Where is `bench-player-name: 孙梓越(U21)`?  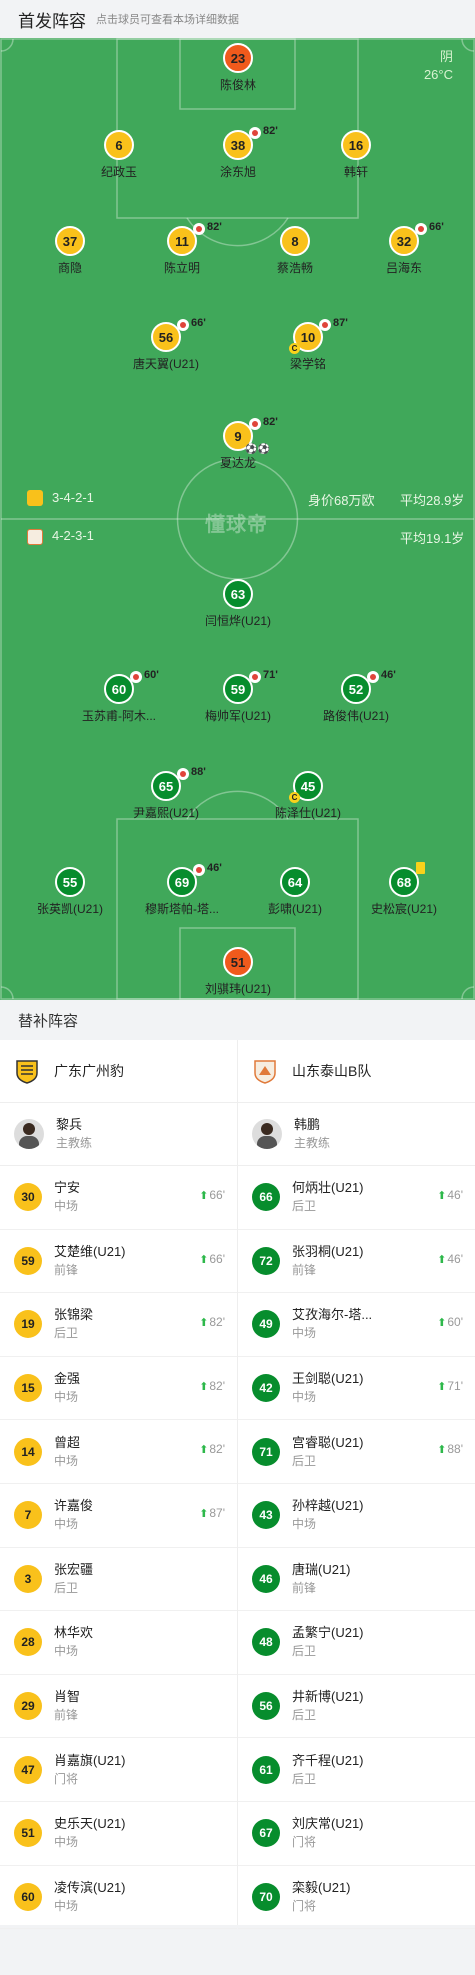 bench-player-name: 孙梓越(U21) is located at coordinates (328, 1506).